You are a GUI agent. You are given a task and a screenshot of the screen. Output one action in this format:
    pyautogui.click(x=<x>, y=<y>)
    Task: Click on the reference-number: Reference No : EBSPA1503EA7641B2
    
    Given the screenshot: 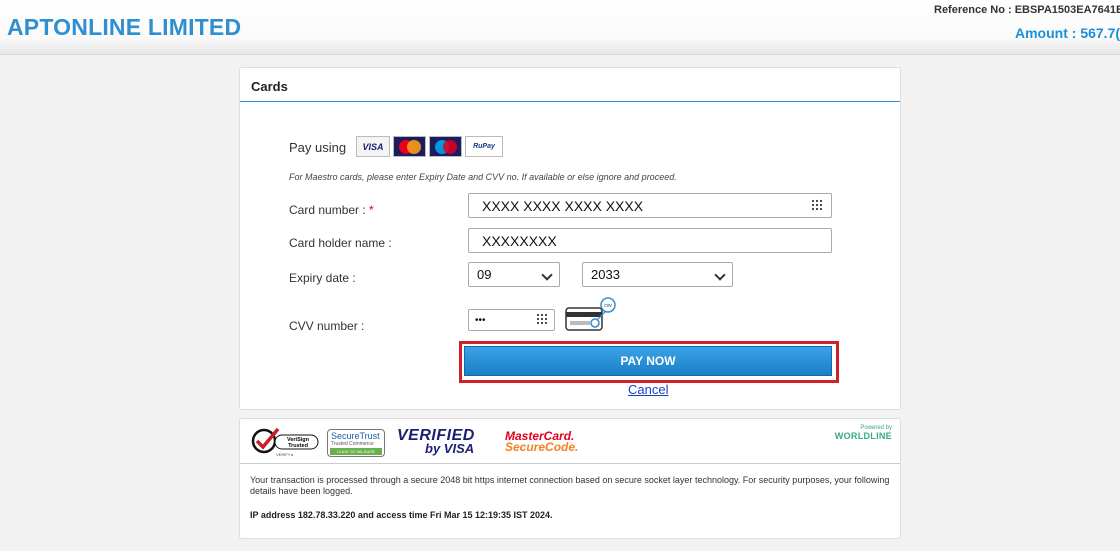 What is the action you would take?
    pyautogui.click(x=1027, y=10)
    